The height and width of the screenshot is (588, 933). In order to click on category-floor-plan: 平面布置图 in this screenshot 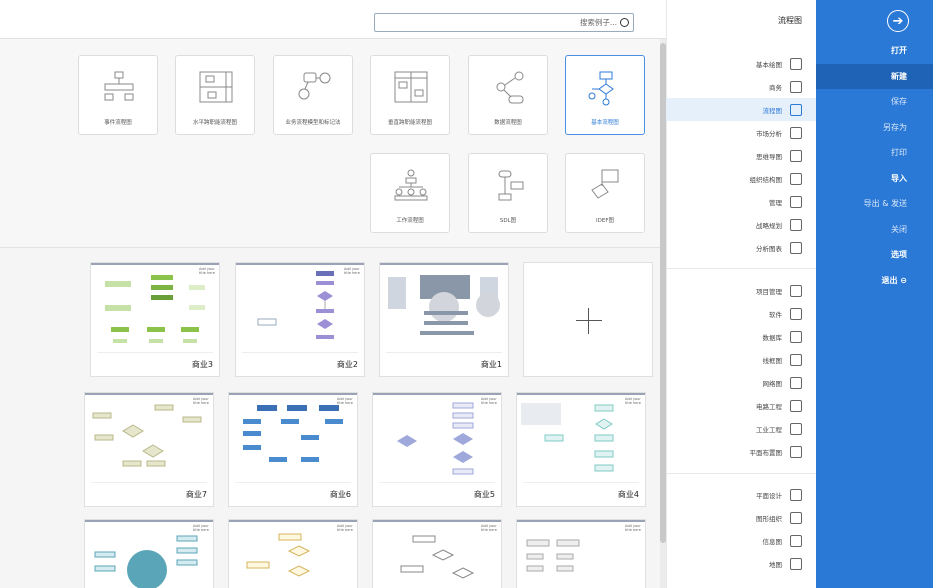, I will do `click(741, 451)`.